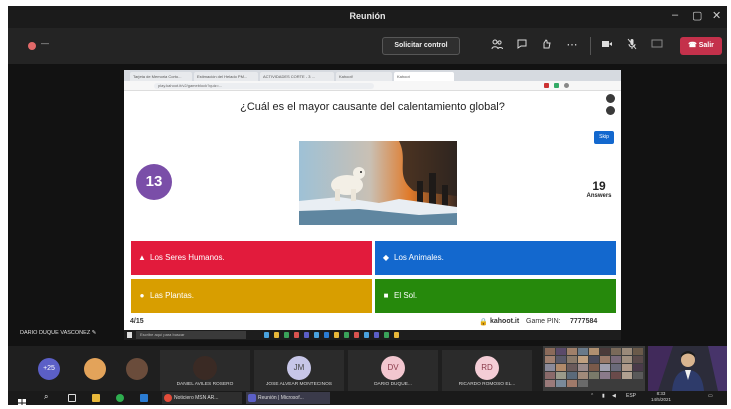 This screenshot has height=409, width=731. What do you see at coordinates (144, 398) in the screenshot?
I see `store-icon` at bounding box center [144, 398].